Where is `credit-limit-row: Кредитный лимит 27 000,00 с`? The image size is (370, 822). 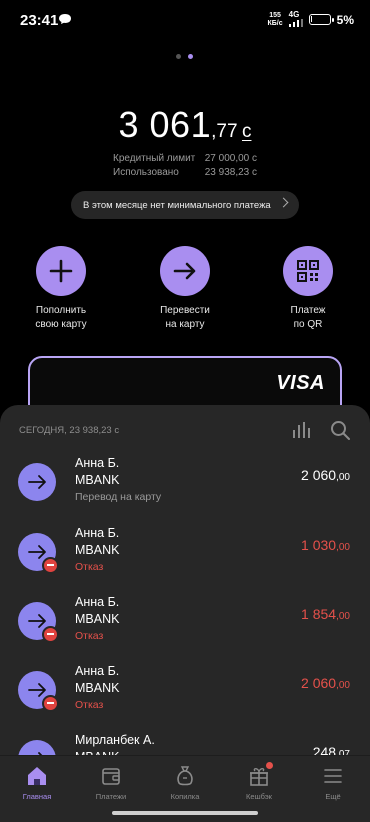
credit-limit-row: Кредитный лимит 27 000,00 с is located at coordinates (185, 159).